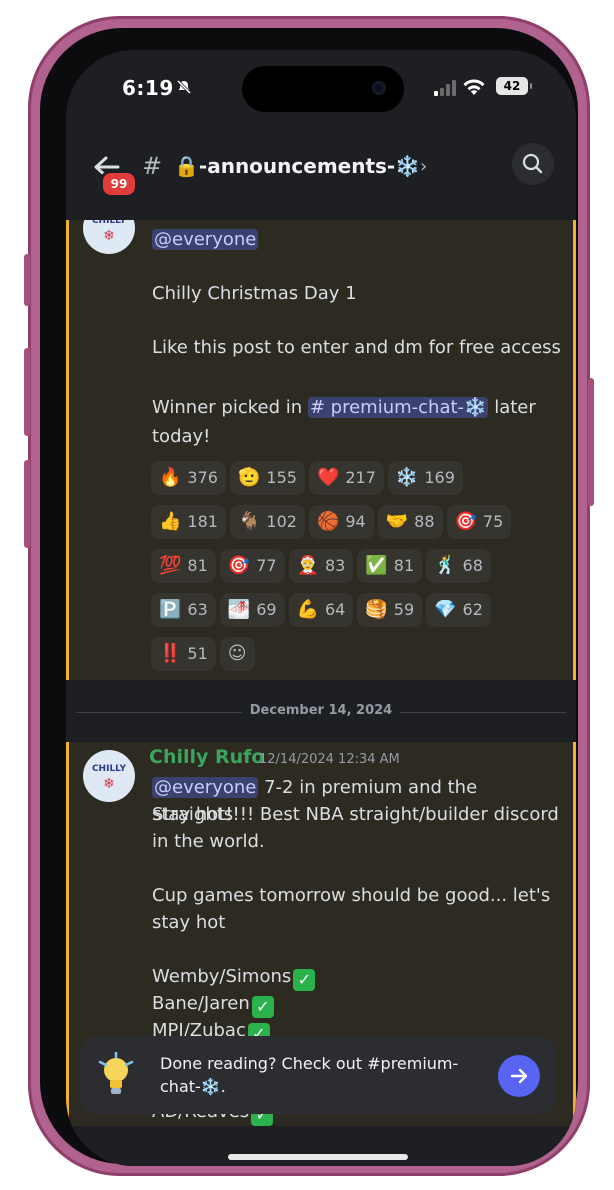 The height and width of the screenshot is (1190, 614). I want to click on reaction-chip: 🅿️ 63, so click(183, 610).